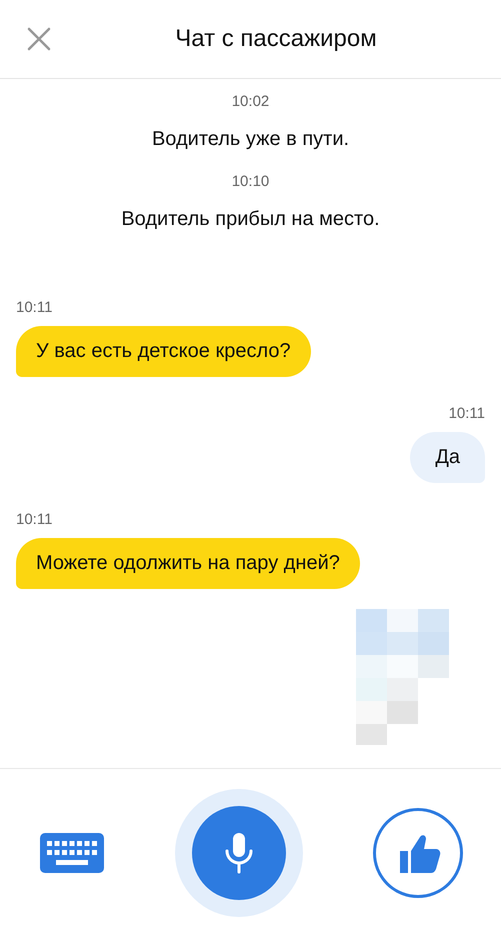 The width and height of the screenshot is (501, 937). What do you see at coordinates (188, 563) in the screenshot?
I see `incoming-message-bubble: Можете одолжить на пару дней?` at bounding box center [188, 563].